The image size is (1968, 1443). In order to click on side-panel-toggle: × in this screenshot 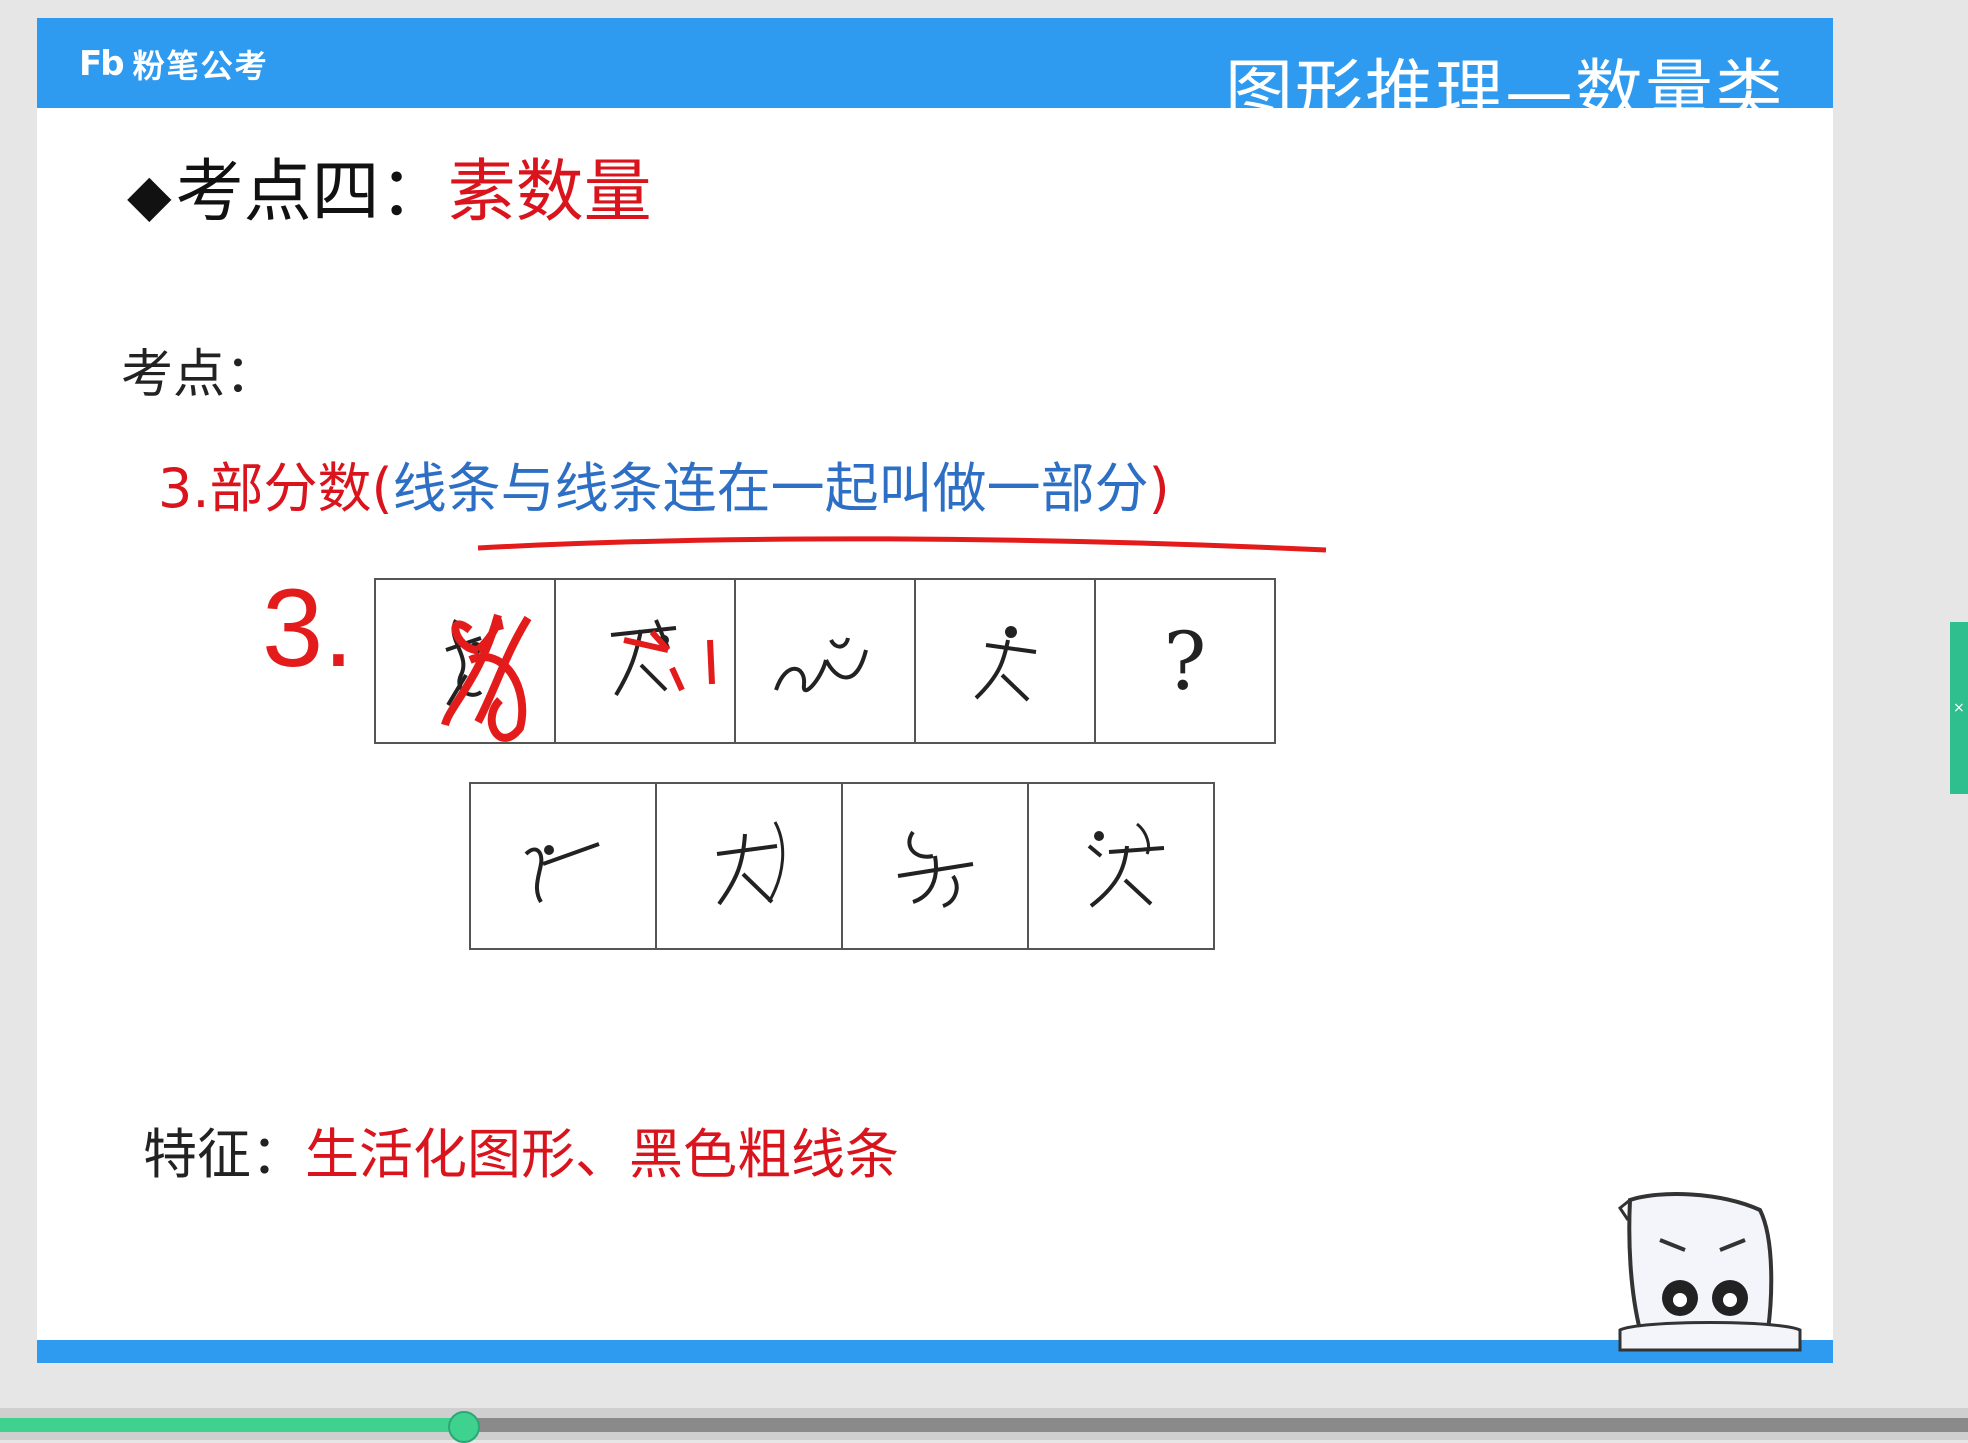, I will do `click(1959, 708)`.